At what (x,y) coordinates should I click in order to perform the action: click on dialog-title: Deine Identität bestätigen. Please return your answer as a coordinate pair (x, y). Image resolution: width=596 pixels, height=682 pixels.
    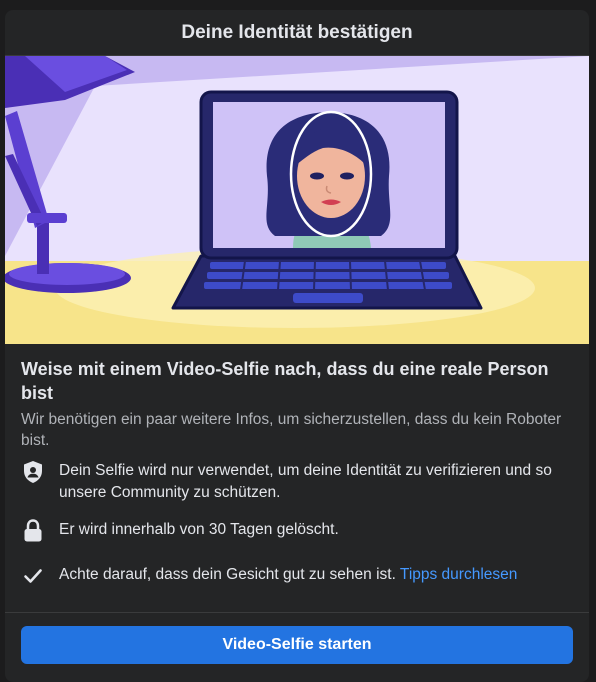
    Looking at the image, I should click on (297, 32).